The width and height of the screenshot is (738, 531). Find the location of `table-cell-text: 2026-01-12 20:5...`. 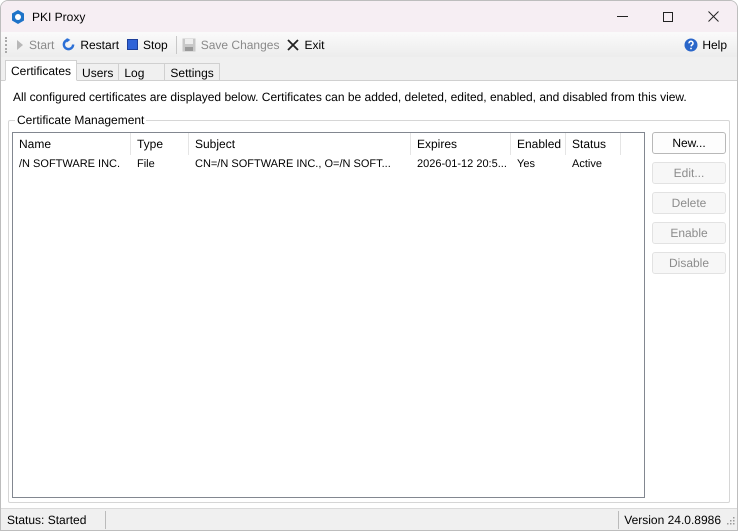

table-cell-text: 2026-01-12 20:5... is located at coordinates (462, 164).